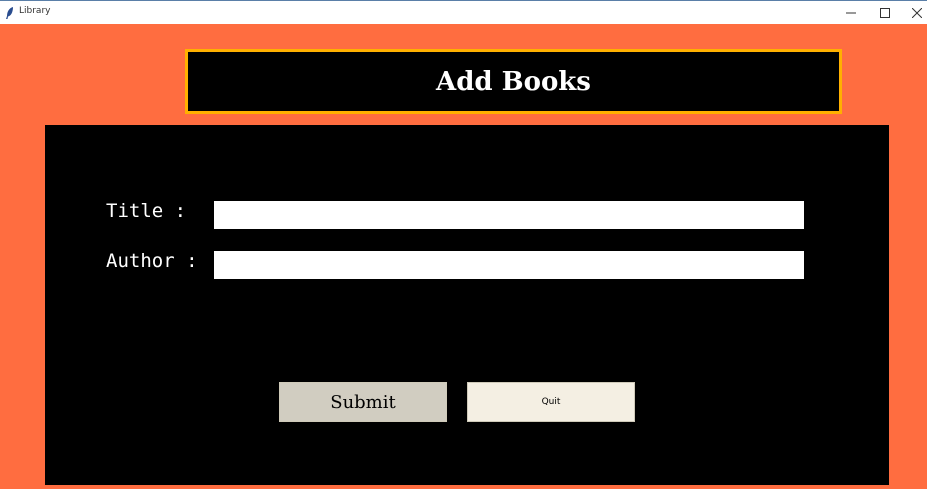 The height and width of the screenshot is (489, 927). Describe the element at coordinates (917, 12) in the screenshot. I see `close-icon` at that location.